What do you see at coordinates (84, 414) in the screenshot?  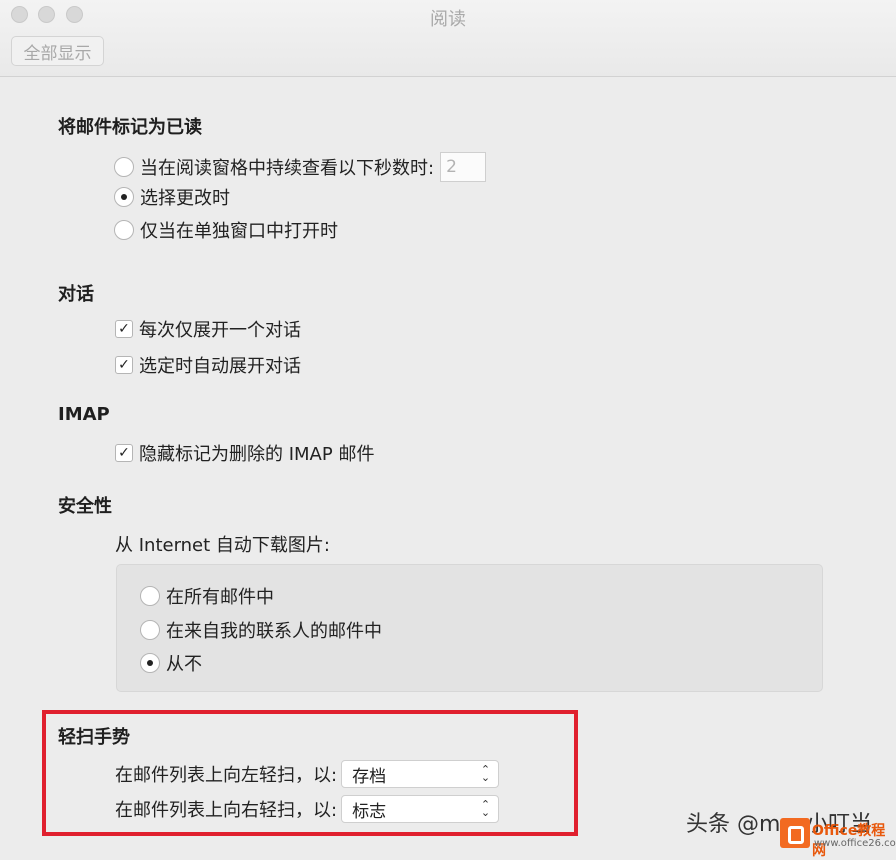 I see `section-title-imap: IMAP` at bounding box center [84, 414].